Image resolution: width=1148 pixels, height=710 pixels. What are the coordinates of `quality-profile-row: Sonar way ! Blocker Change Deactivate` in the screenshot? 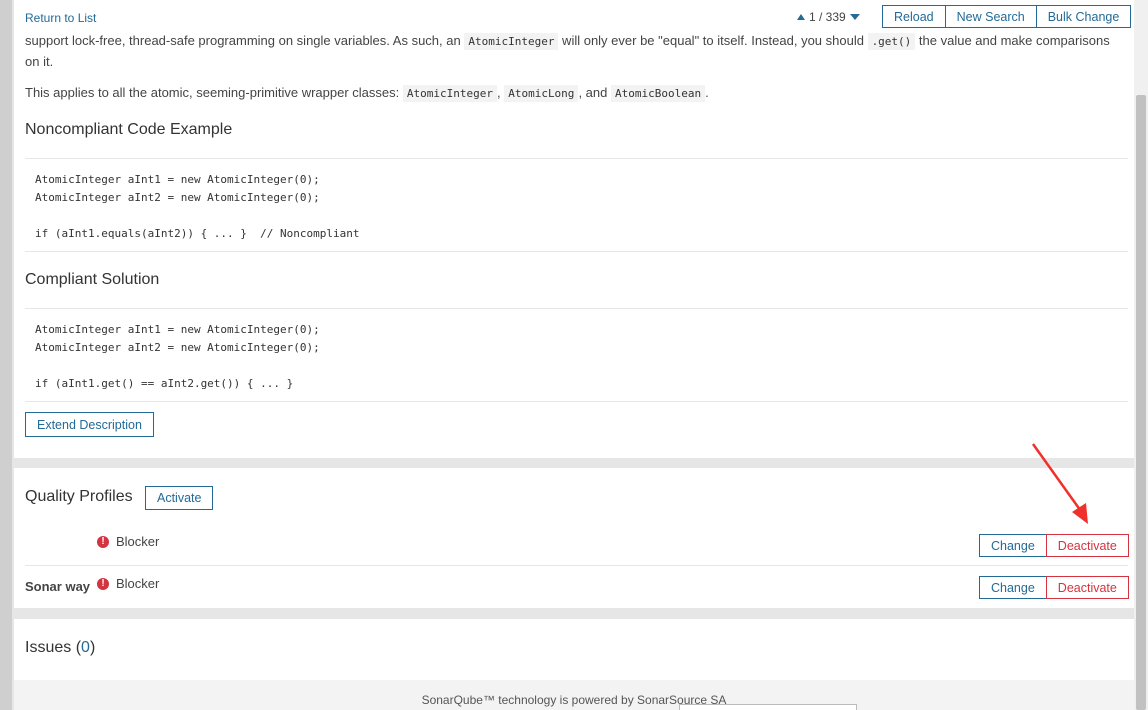 It's located at (577, 587).